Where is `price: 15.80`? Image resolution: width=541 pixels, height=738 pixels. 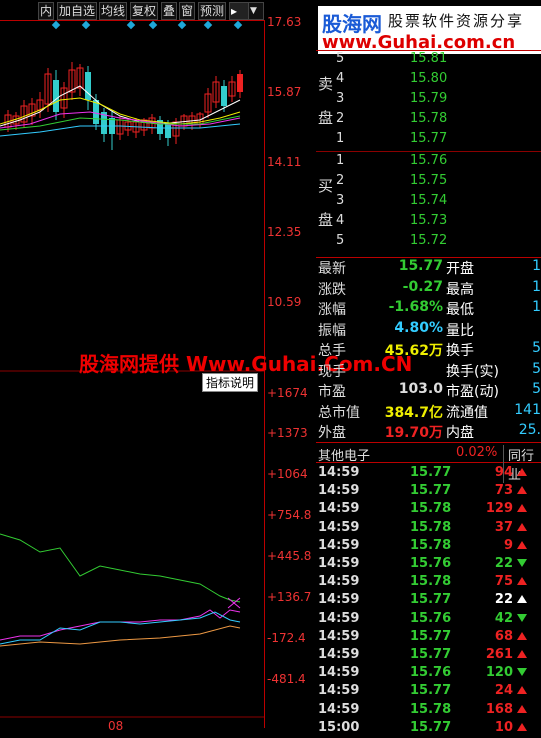
price: 15.80 is located at coordinates (429, 78).